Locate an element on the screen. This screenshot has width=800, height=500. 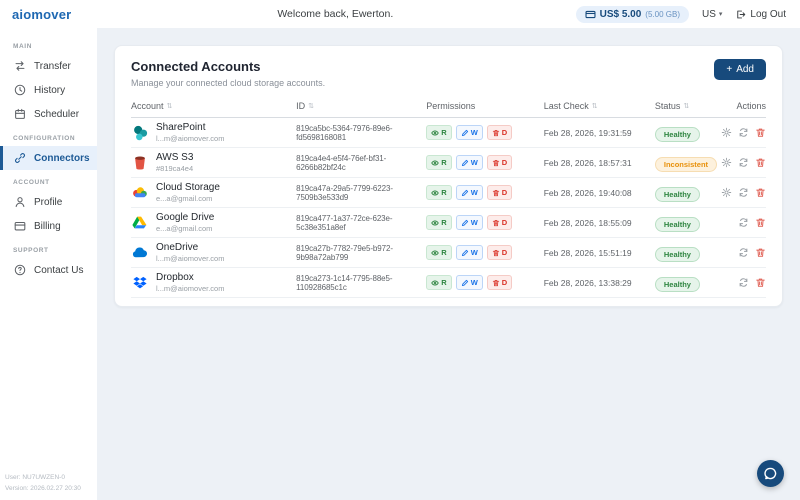
column-header-account: Account ⇅ is located at coordinates (213, 106).